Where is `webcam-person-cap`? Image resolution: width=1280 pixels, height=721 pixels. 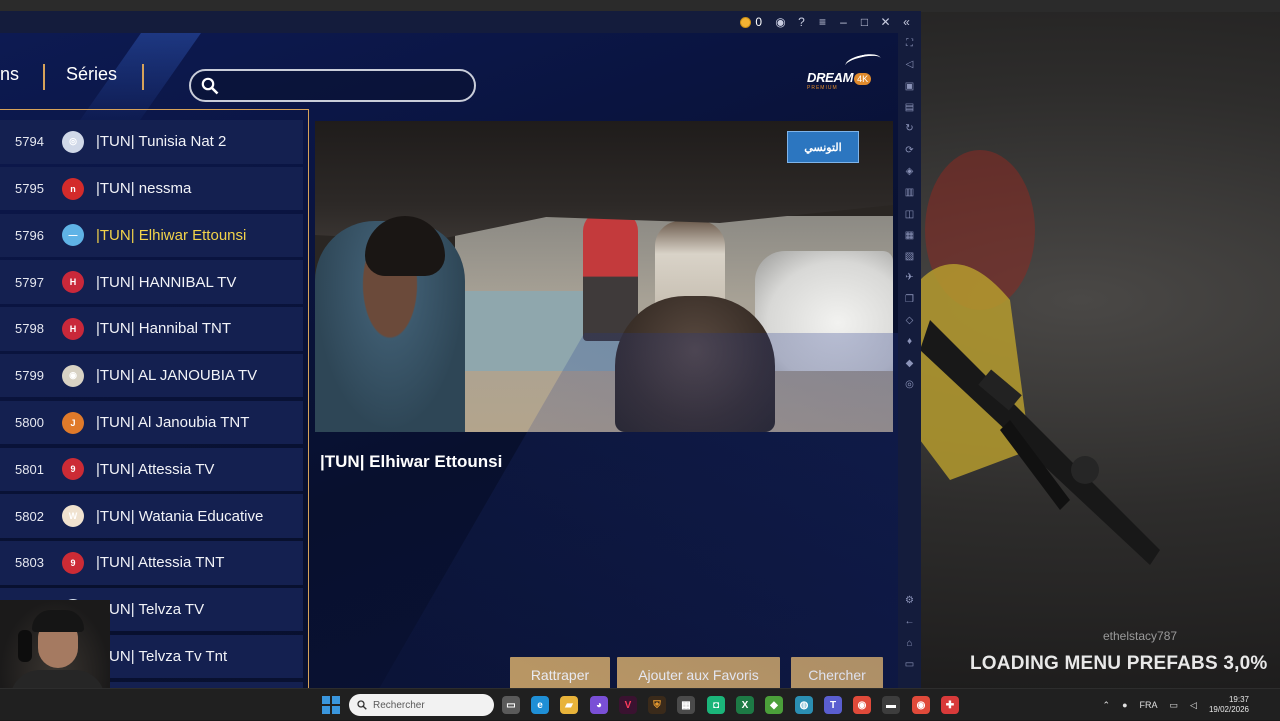
webcam-person-cap is located at coordinates (58, 621).